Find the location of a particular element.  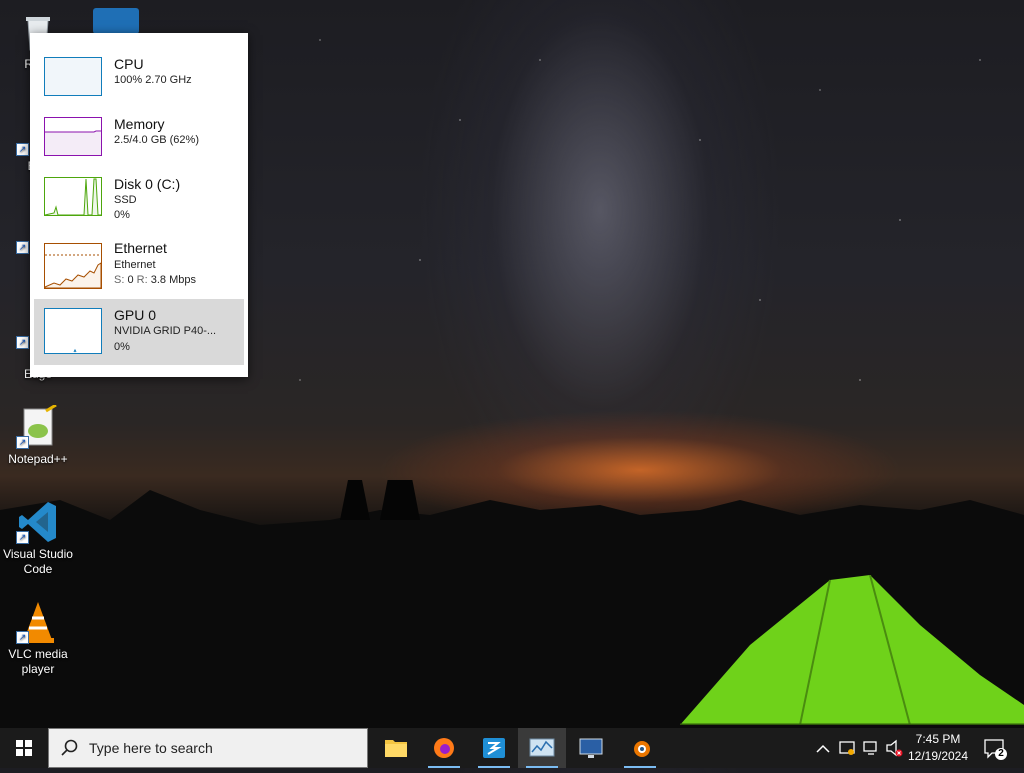

desktop-icon-label: Notepad++ is located at coordinates (38, 459).